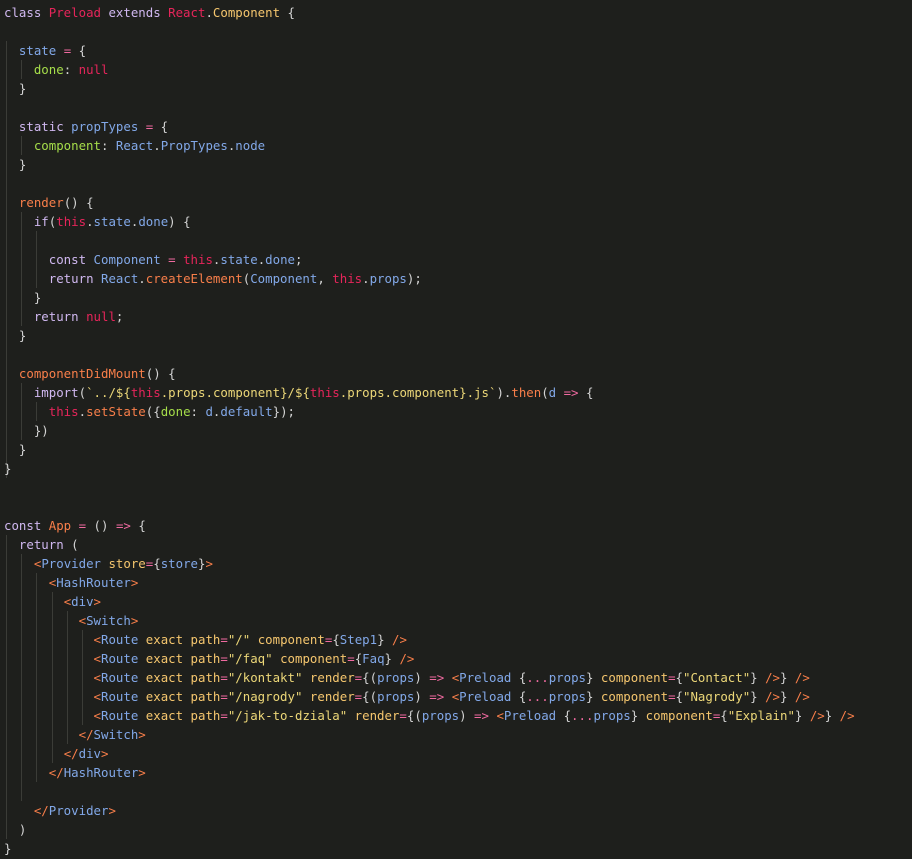 Image resolution: width=912 pixels, height=859 pixels. Describe the element at coordinates (526, 392) in the screenshot. I see `code-token: then` at that location.